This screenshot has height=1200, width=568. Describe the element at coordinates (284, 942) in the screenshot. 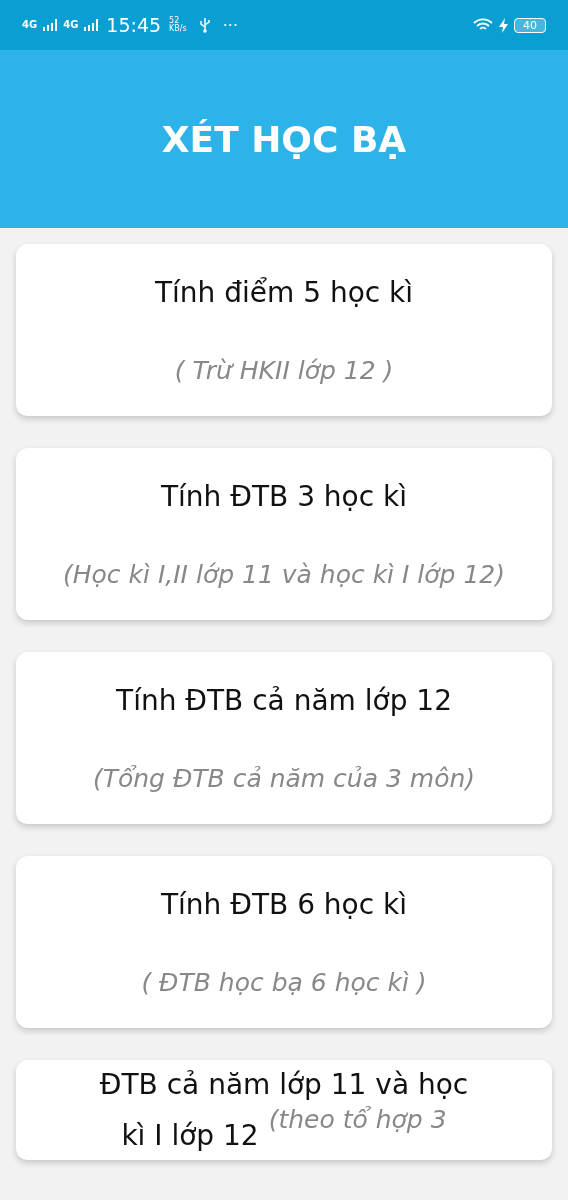

I see `menu-card: Tính ĐTB 6 học kì ( ĐTB học bạ 6 học kì )` at that location.